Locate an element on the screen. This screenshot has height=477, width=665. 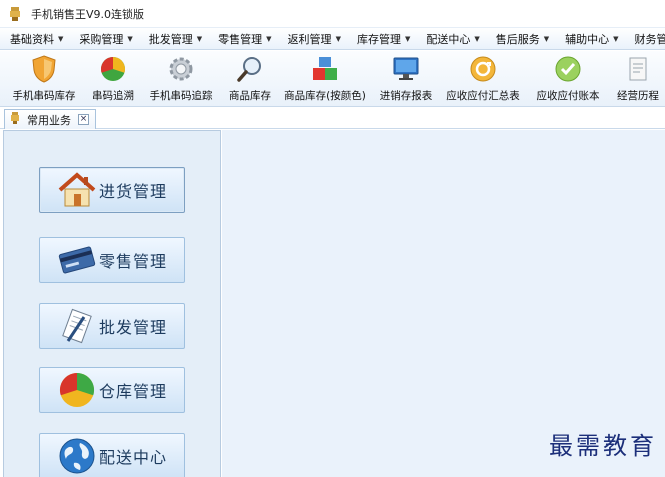
nav-warehouse-management: 仓库管理 is located at coordinates (112, 390).